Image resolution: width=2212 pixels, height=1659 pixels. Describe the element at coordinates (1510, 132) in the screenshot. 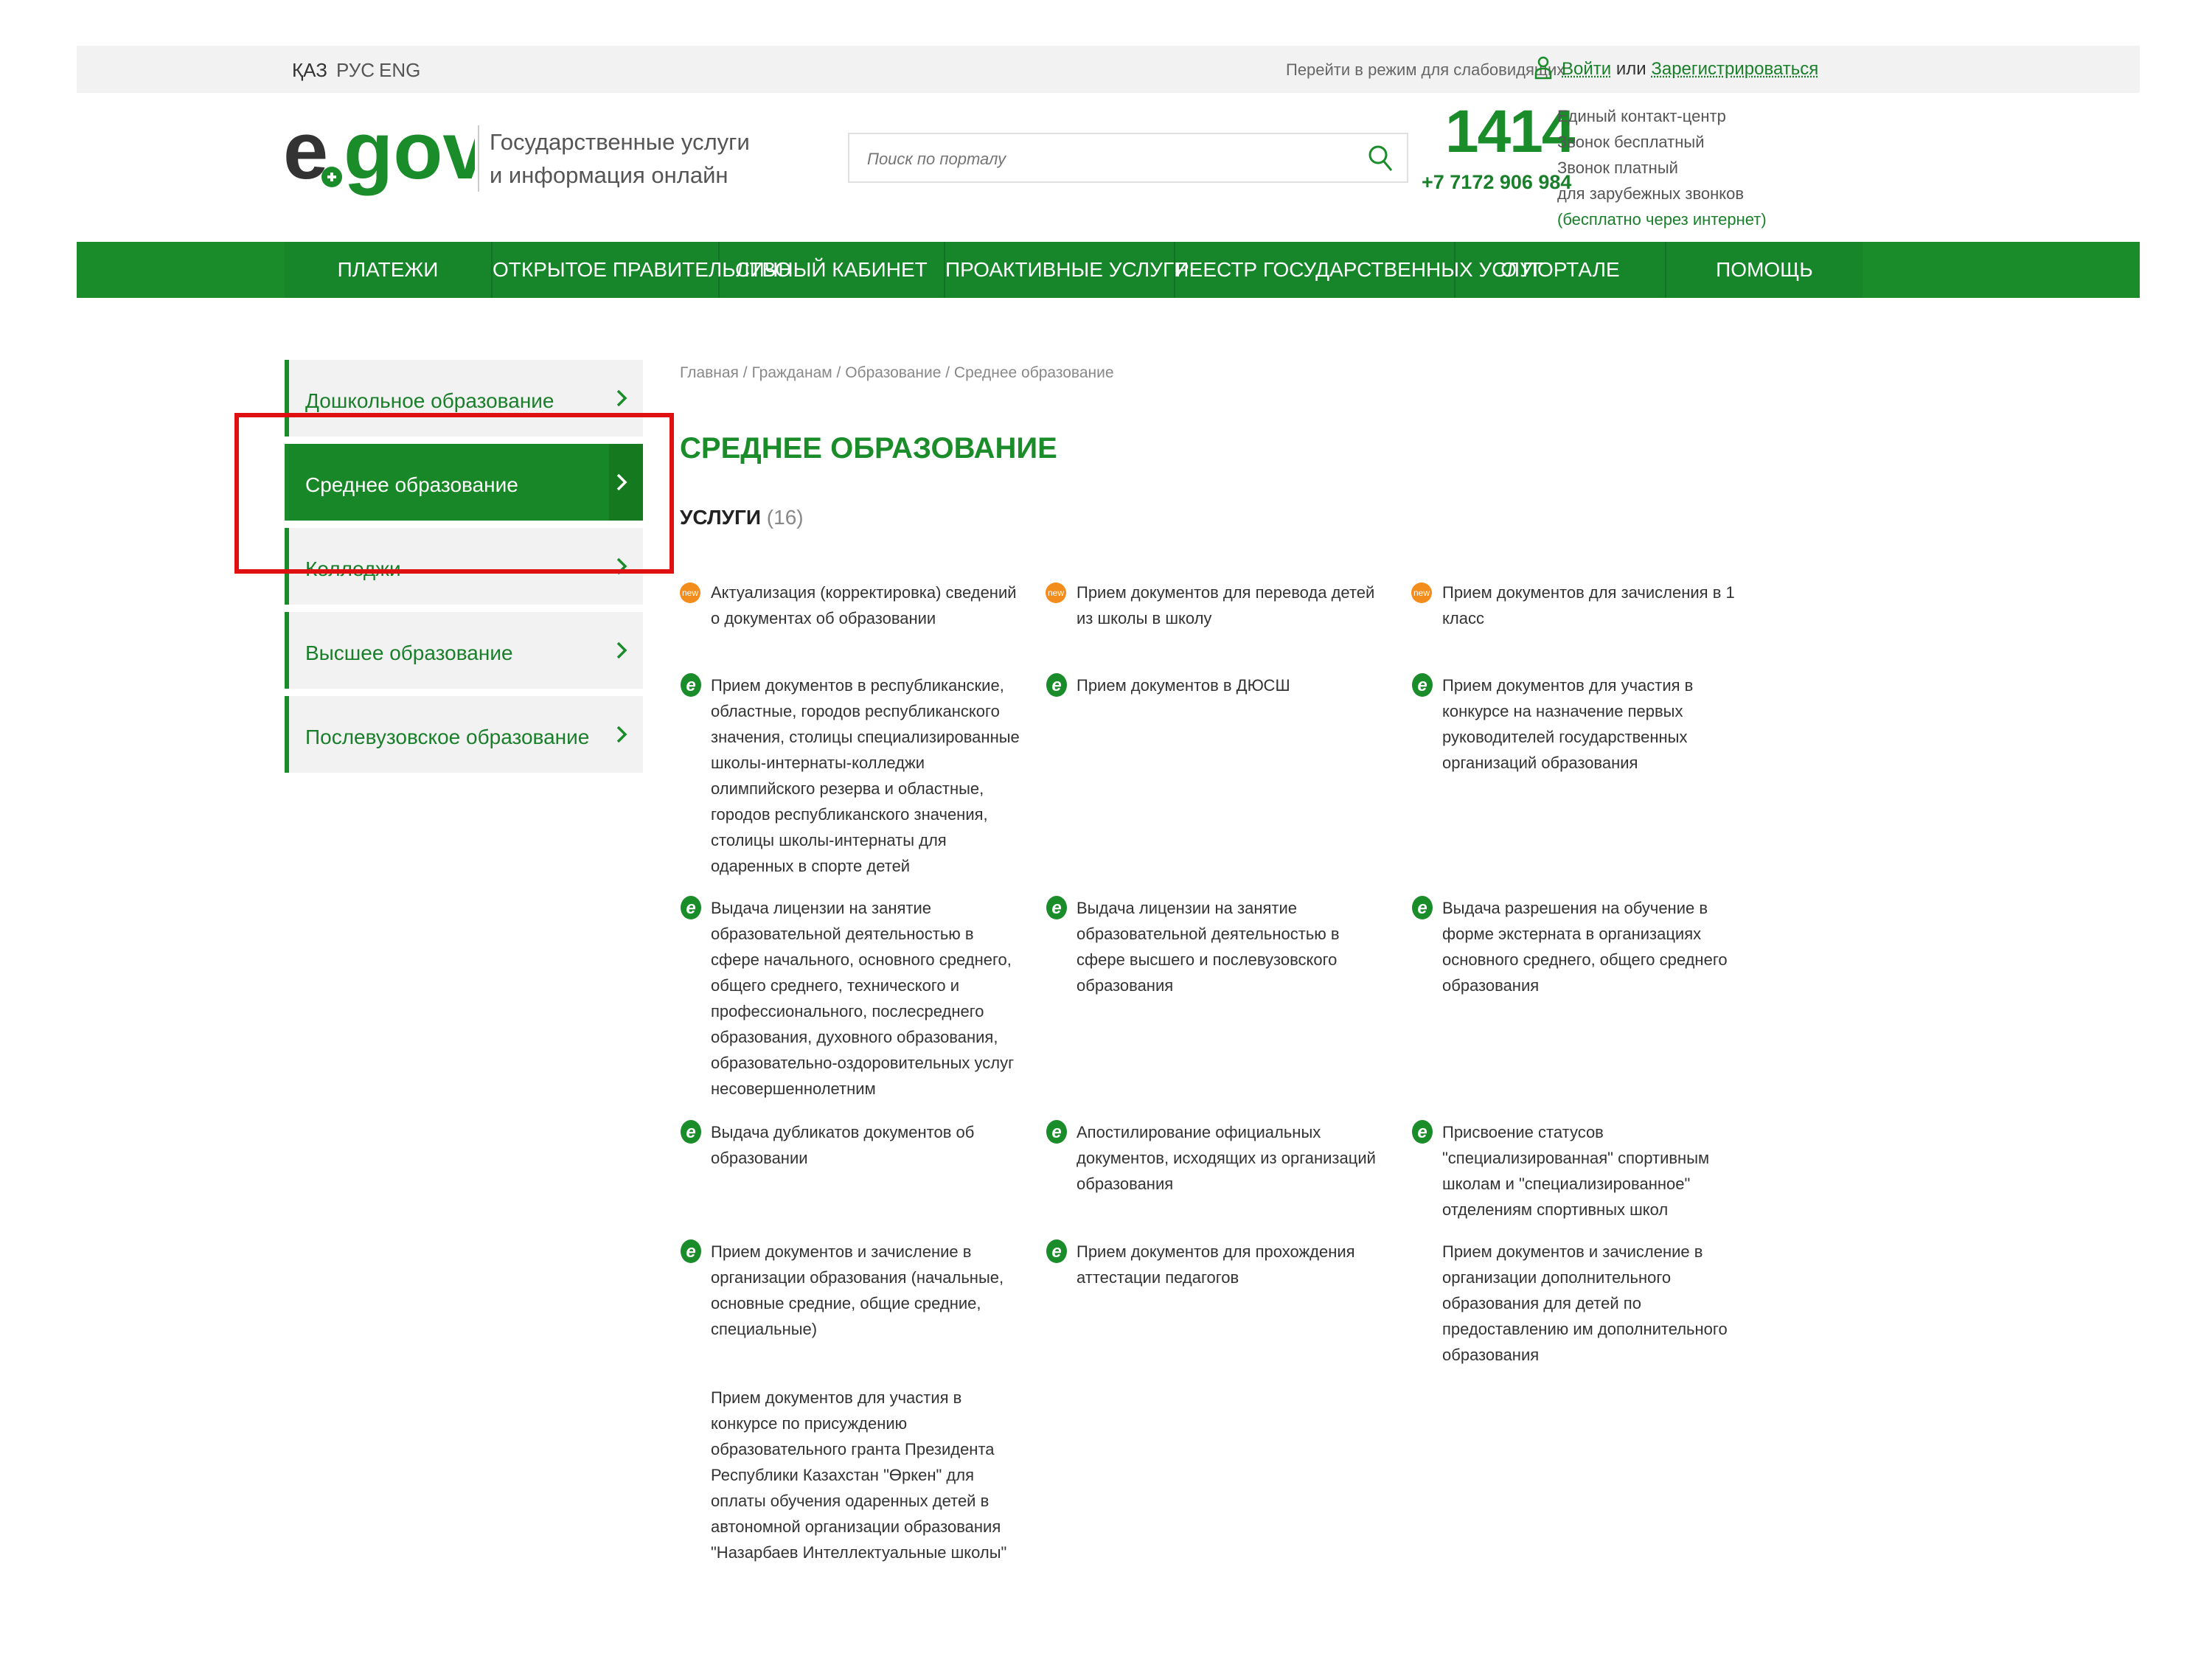

I see `contact-center-number: 1414` at that location.